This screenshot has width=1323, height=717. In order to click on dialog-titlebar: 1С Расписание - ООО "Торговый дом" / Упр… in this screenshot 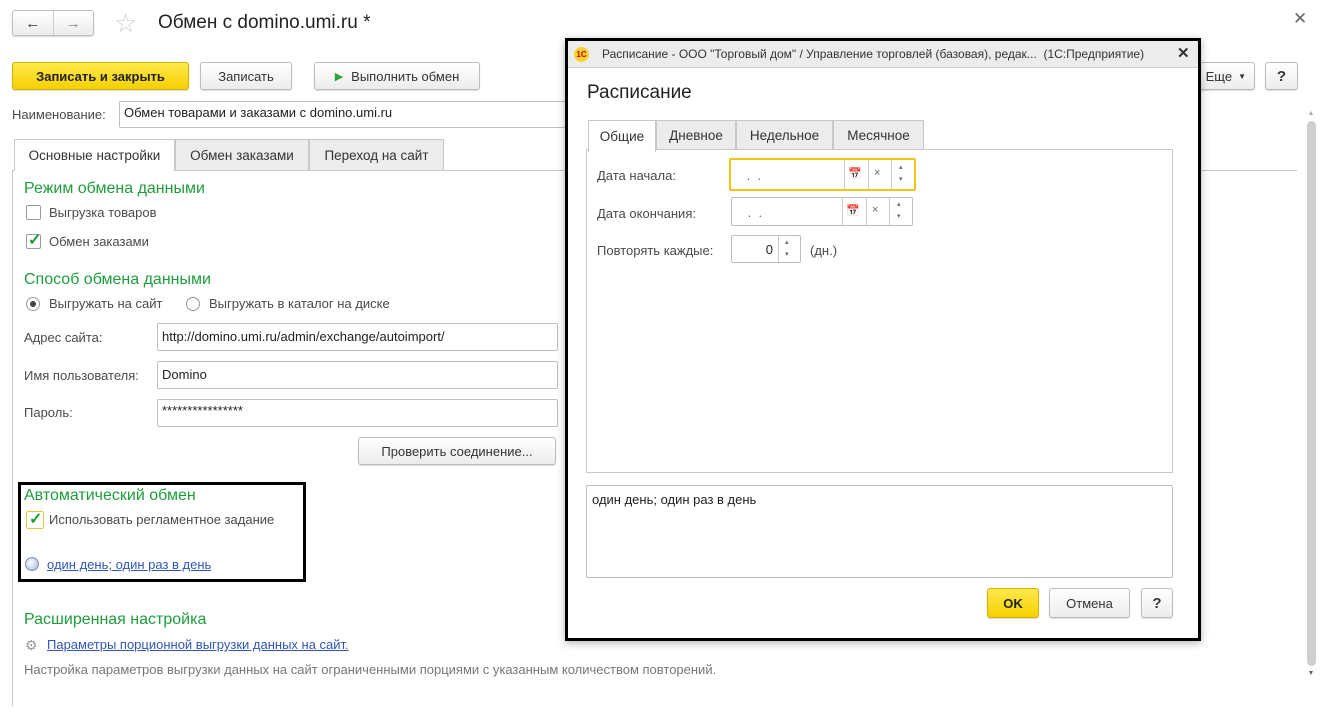, I will do `click(883, 54)`.